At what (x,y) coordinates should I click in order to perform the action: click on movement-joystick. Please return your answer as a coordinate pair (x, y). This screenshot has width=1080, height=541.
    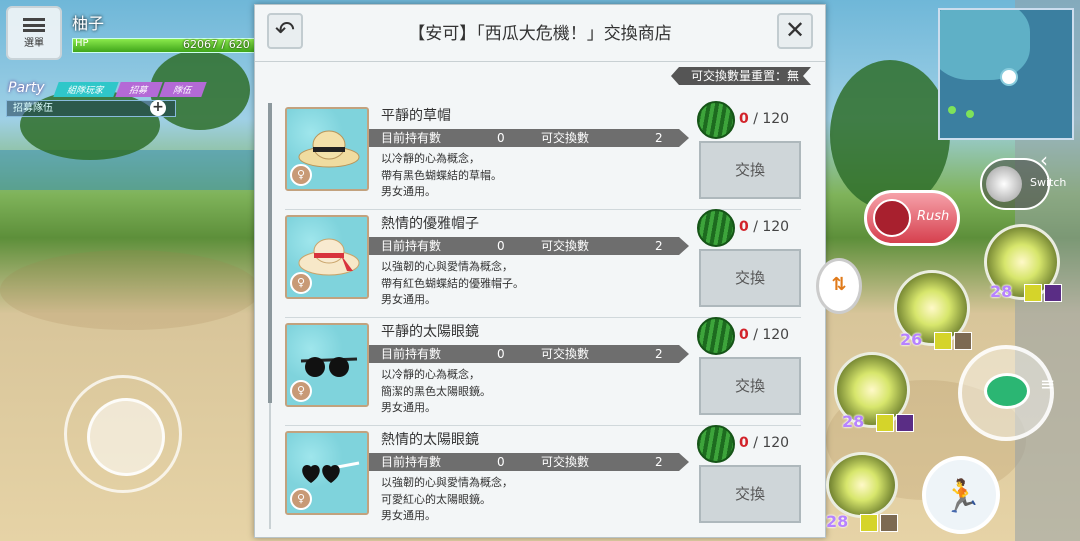
    Looking at the image, I should click on (123, 434).